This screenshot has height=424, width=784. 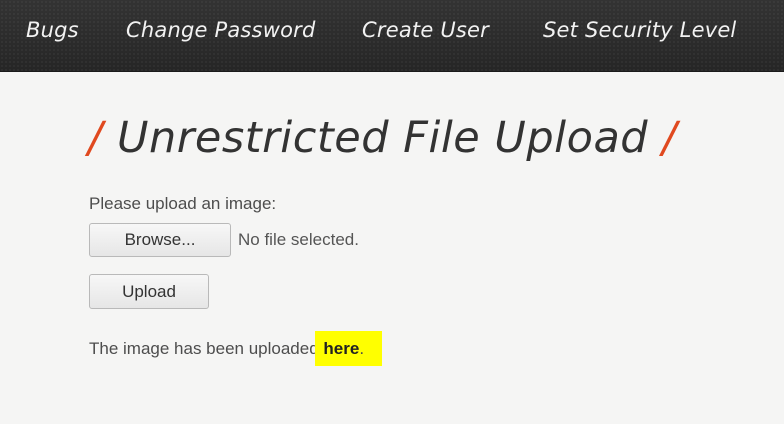 I want to click on page-title: / Unrestricted File Upload /, so click(x=382, y=138).